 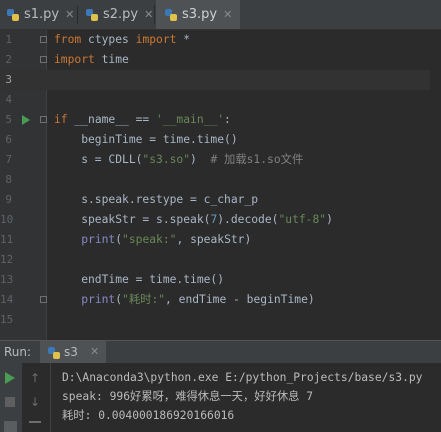 I want to click on run-tab-label: s3, so click(x=71, y=352).